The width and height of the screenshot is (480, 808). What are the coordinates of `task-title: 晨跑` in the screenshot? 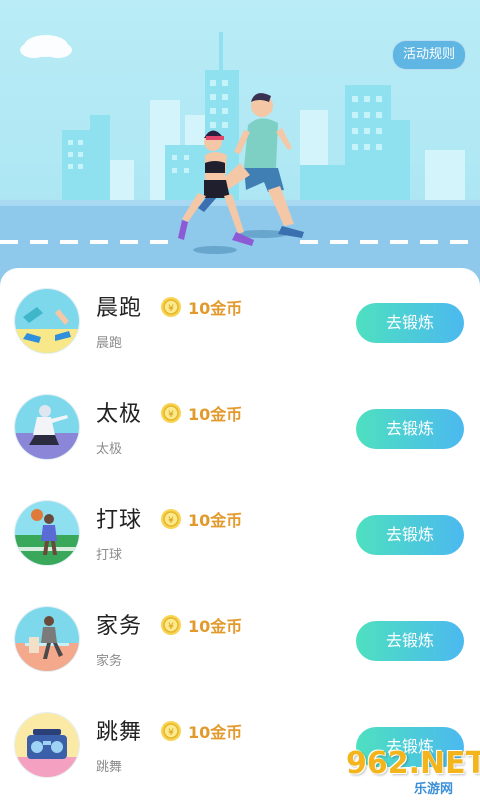 It's located at (119, 308).